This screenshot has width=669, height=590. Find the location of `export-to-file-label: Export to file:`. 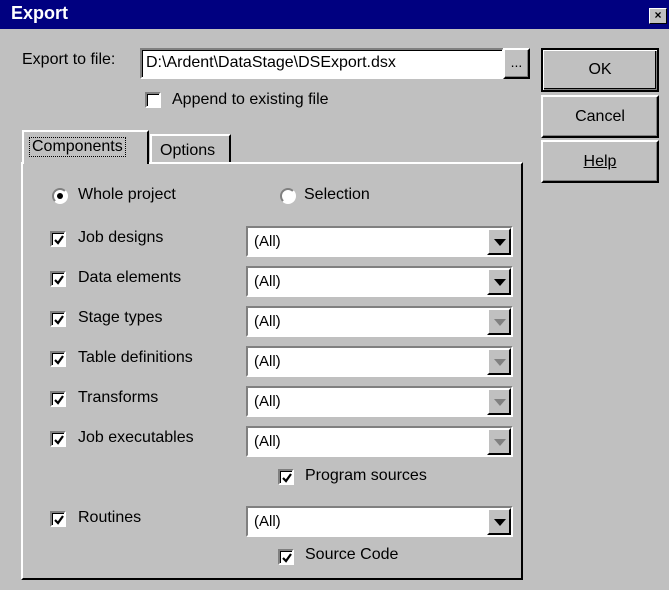

export-to-file-label: Export to file: is located at coordinates (69, 59).